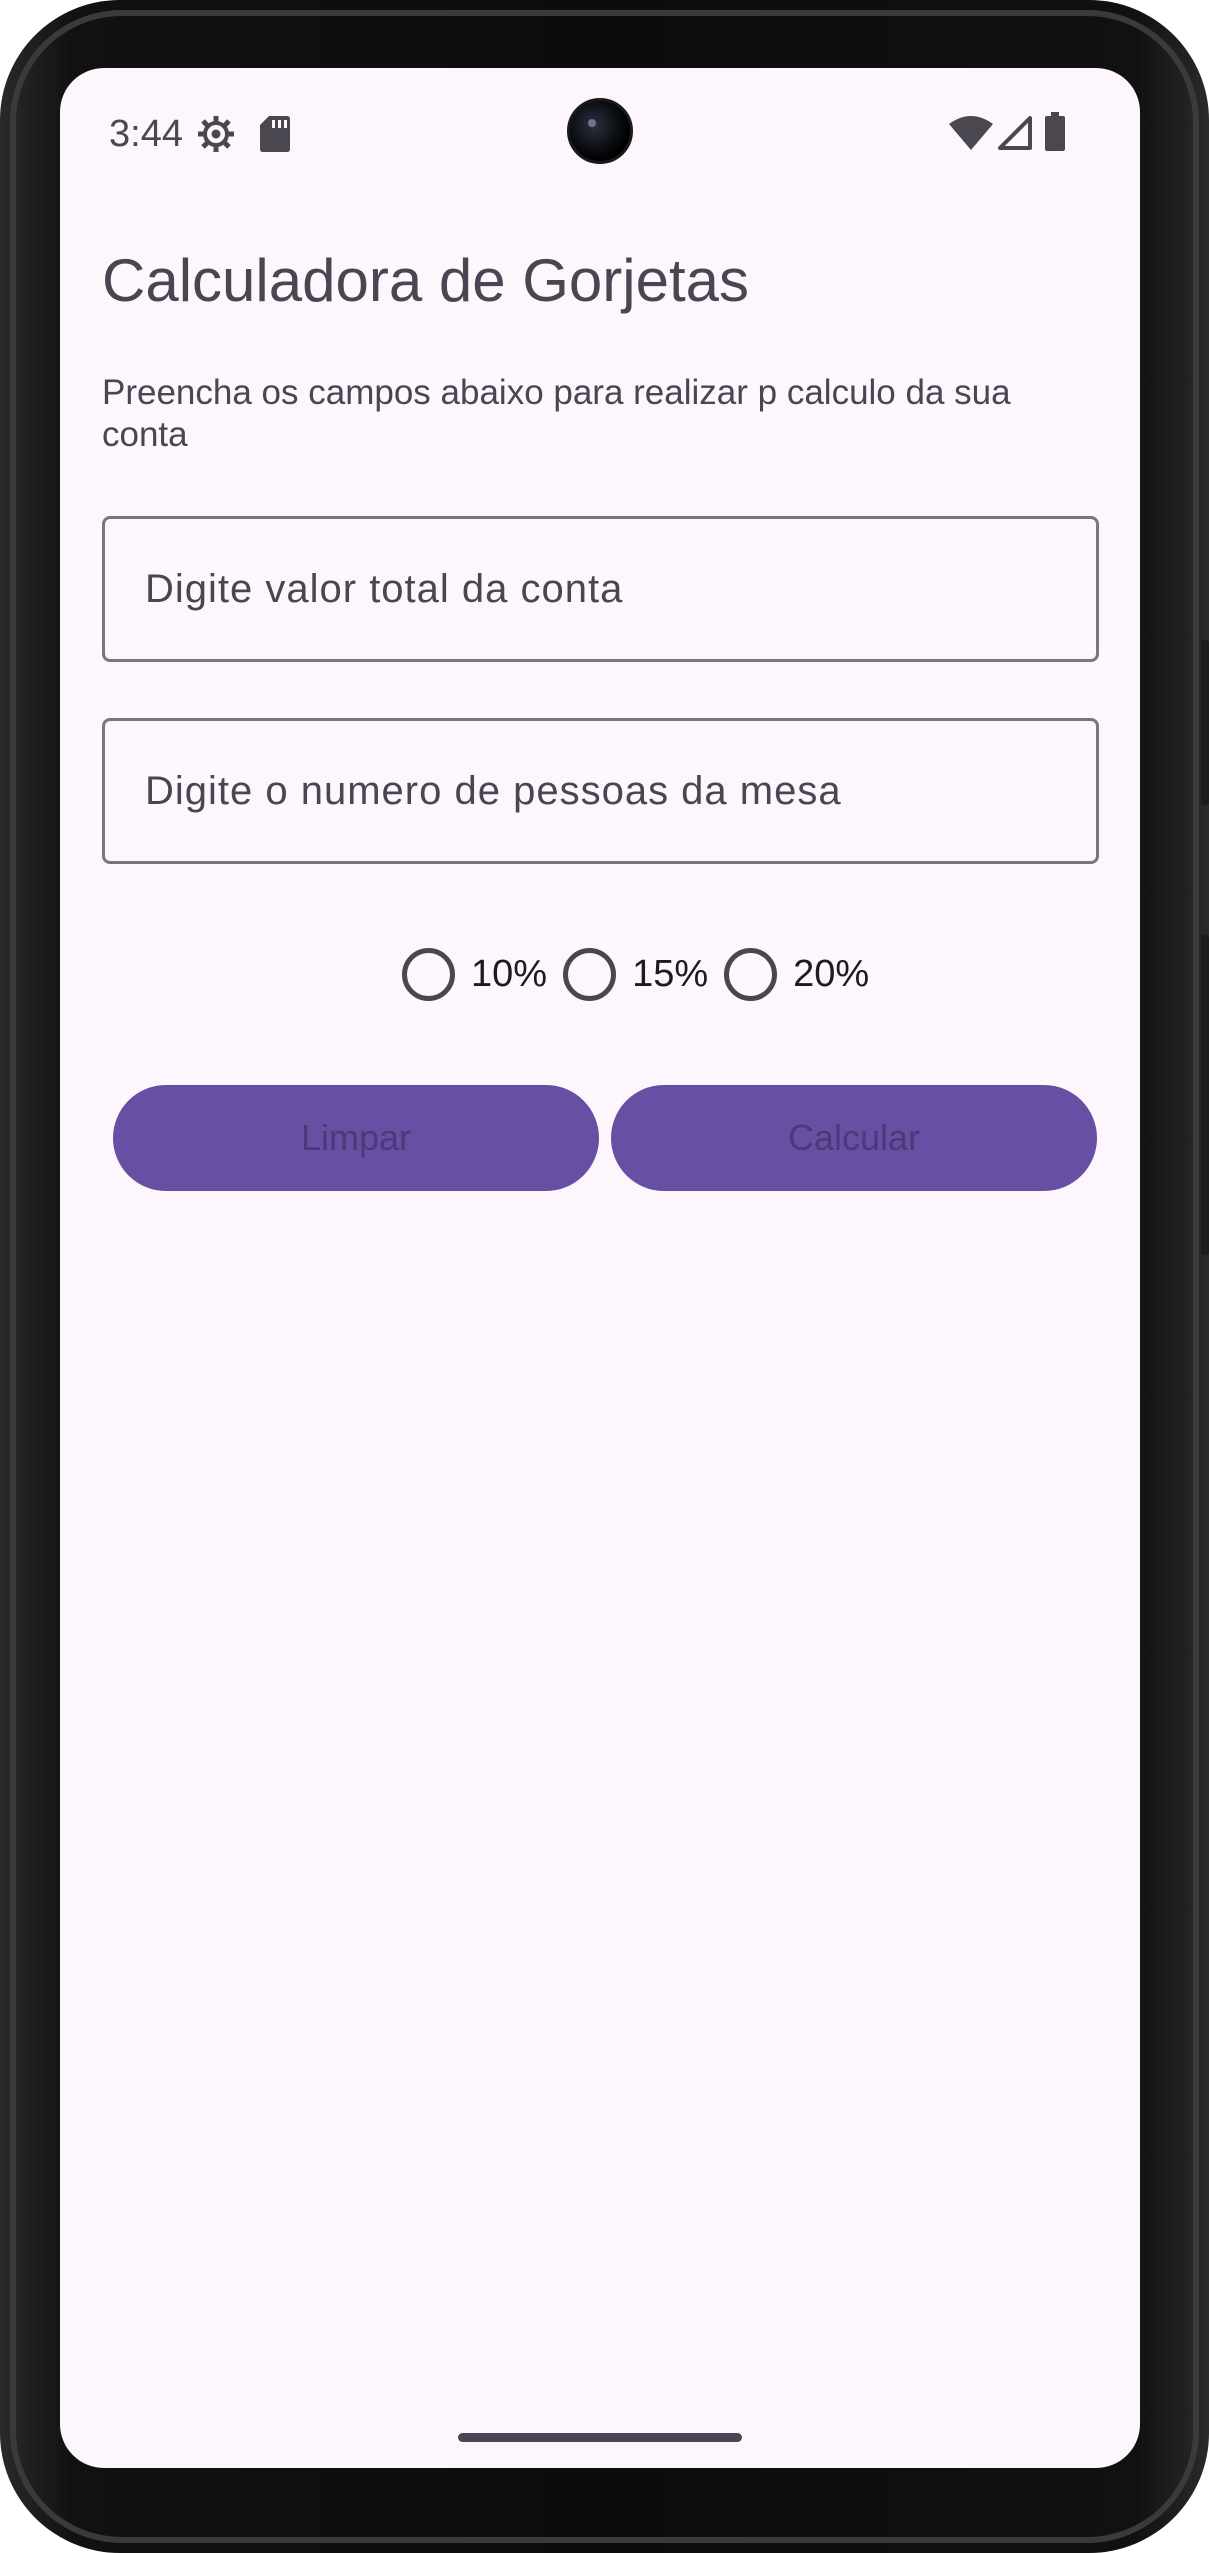  Describe the element at coordinates (1205, 1095) in the screenshot. I see `volume-button` at that location.